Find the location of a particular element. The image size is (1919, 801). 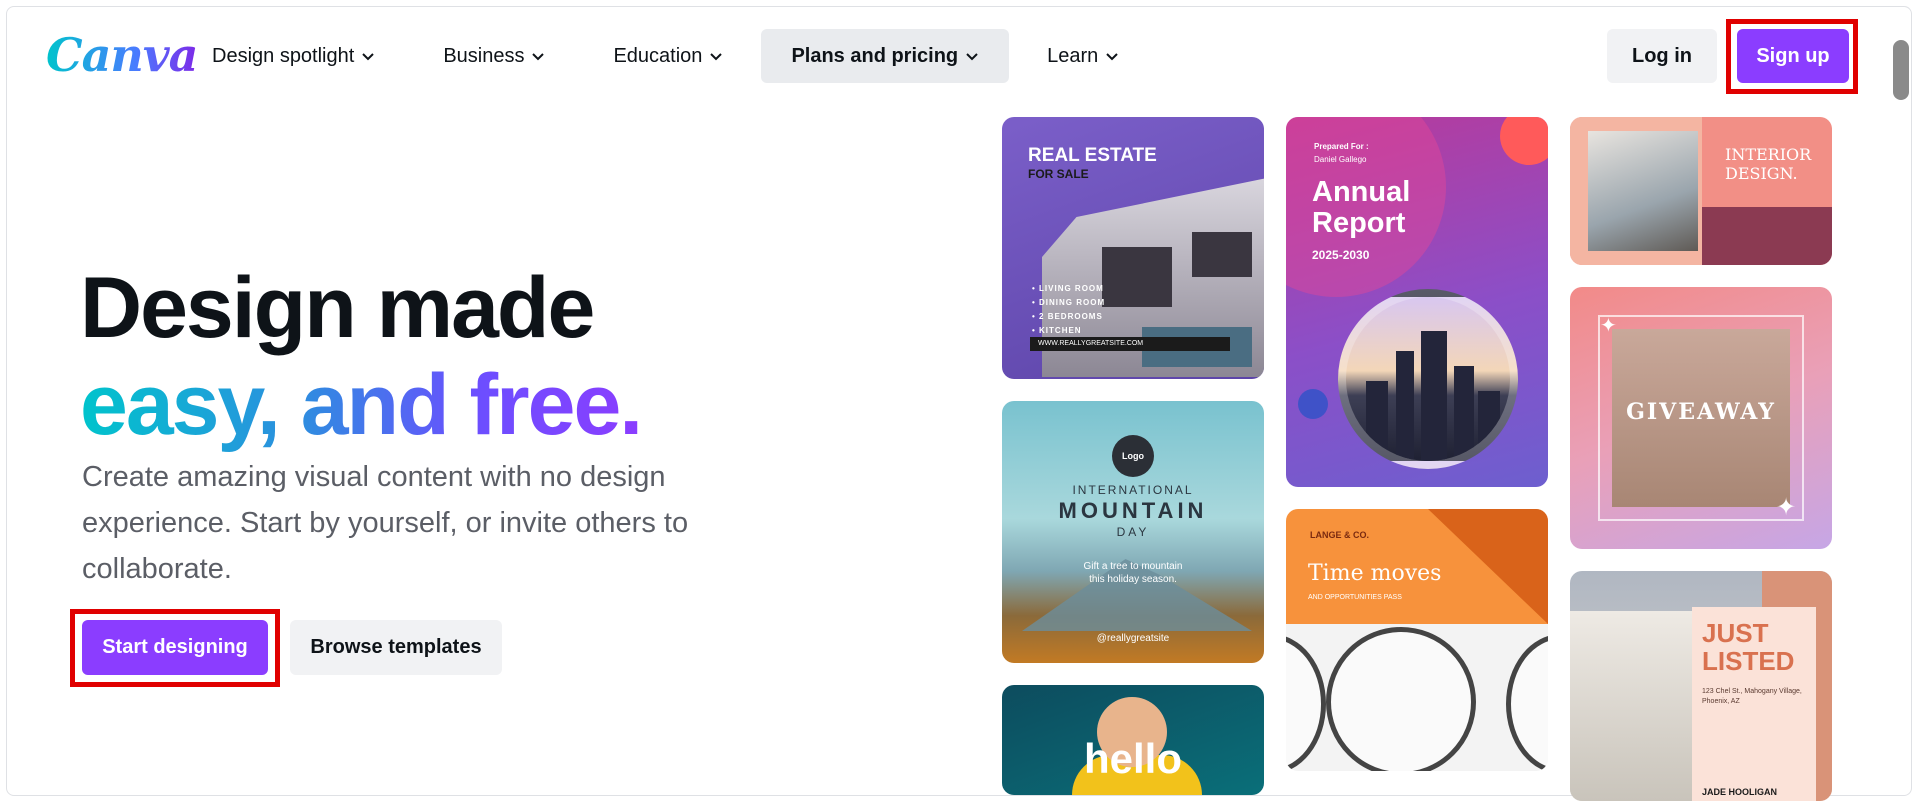

realestate-url: WWW.REALLYGREATSITE.COM is located at coordinates (1130, 344).